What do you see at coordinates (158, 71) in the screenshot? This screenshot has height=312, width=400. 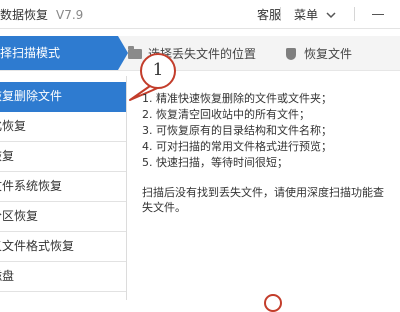 I see `callout-number-badge: 1` at bounding box center [158, 71].